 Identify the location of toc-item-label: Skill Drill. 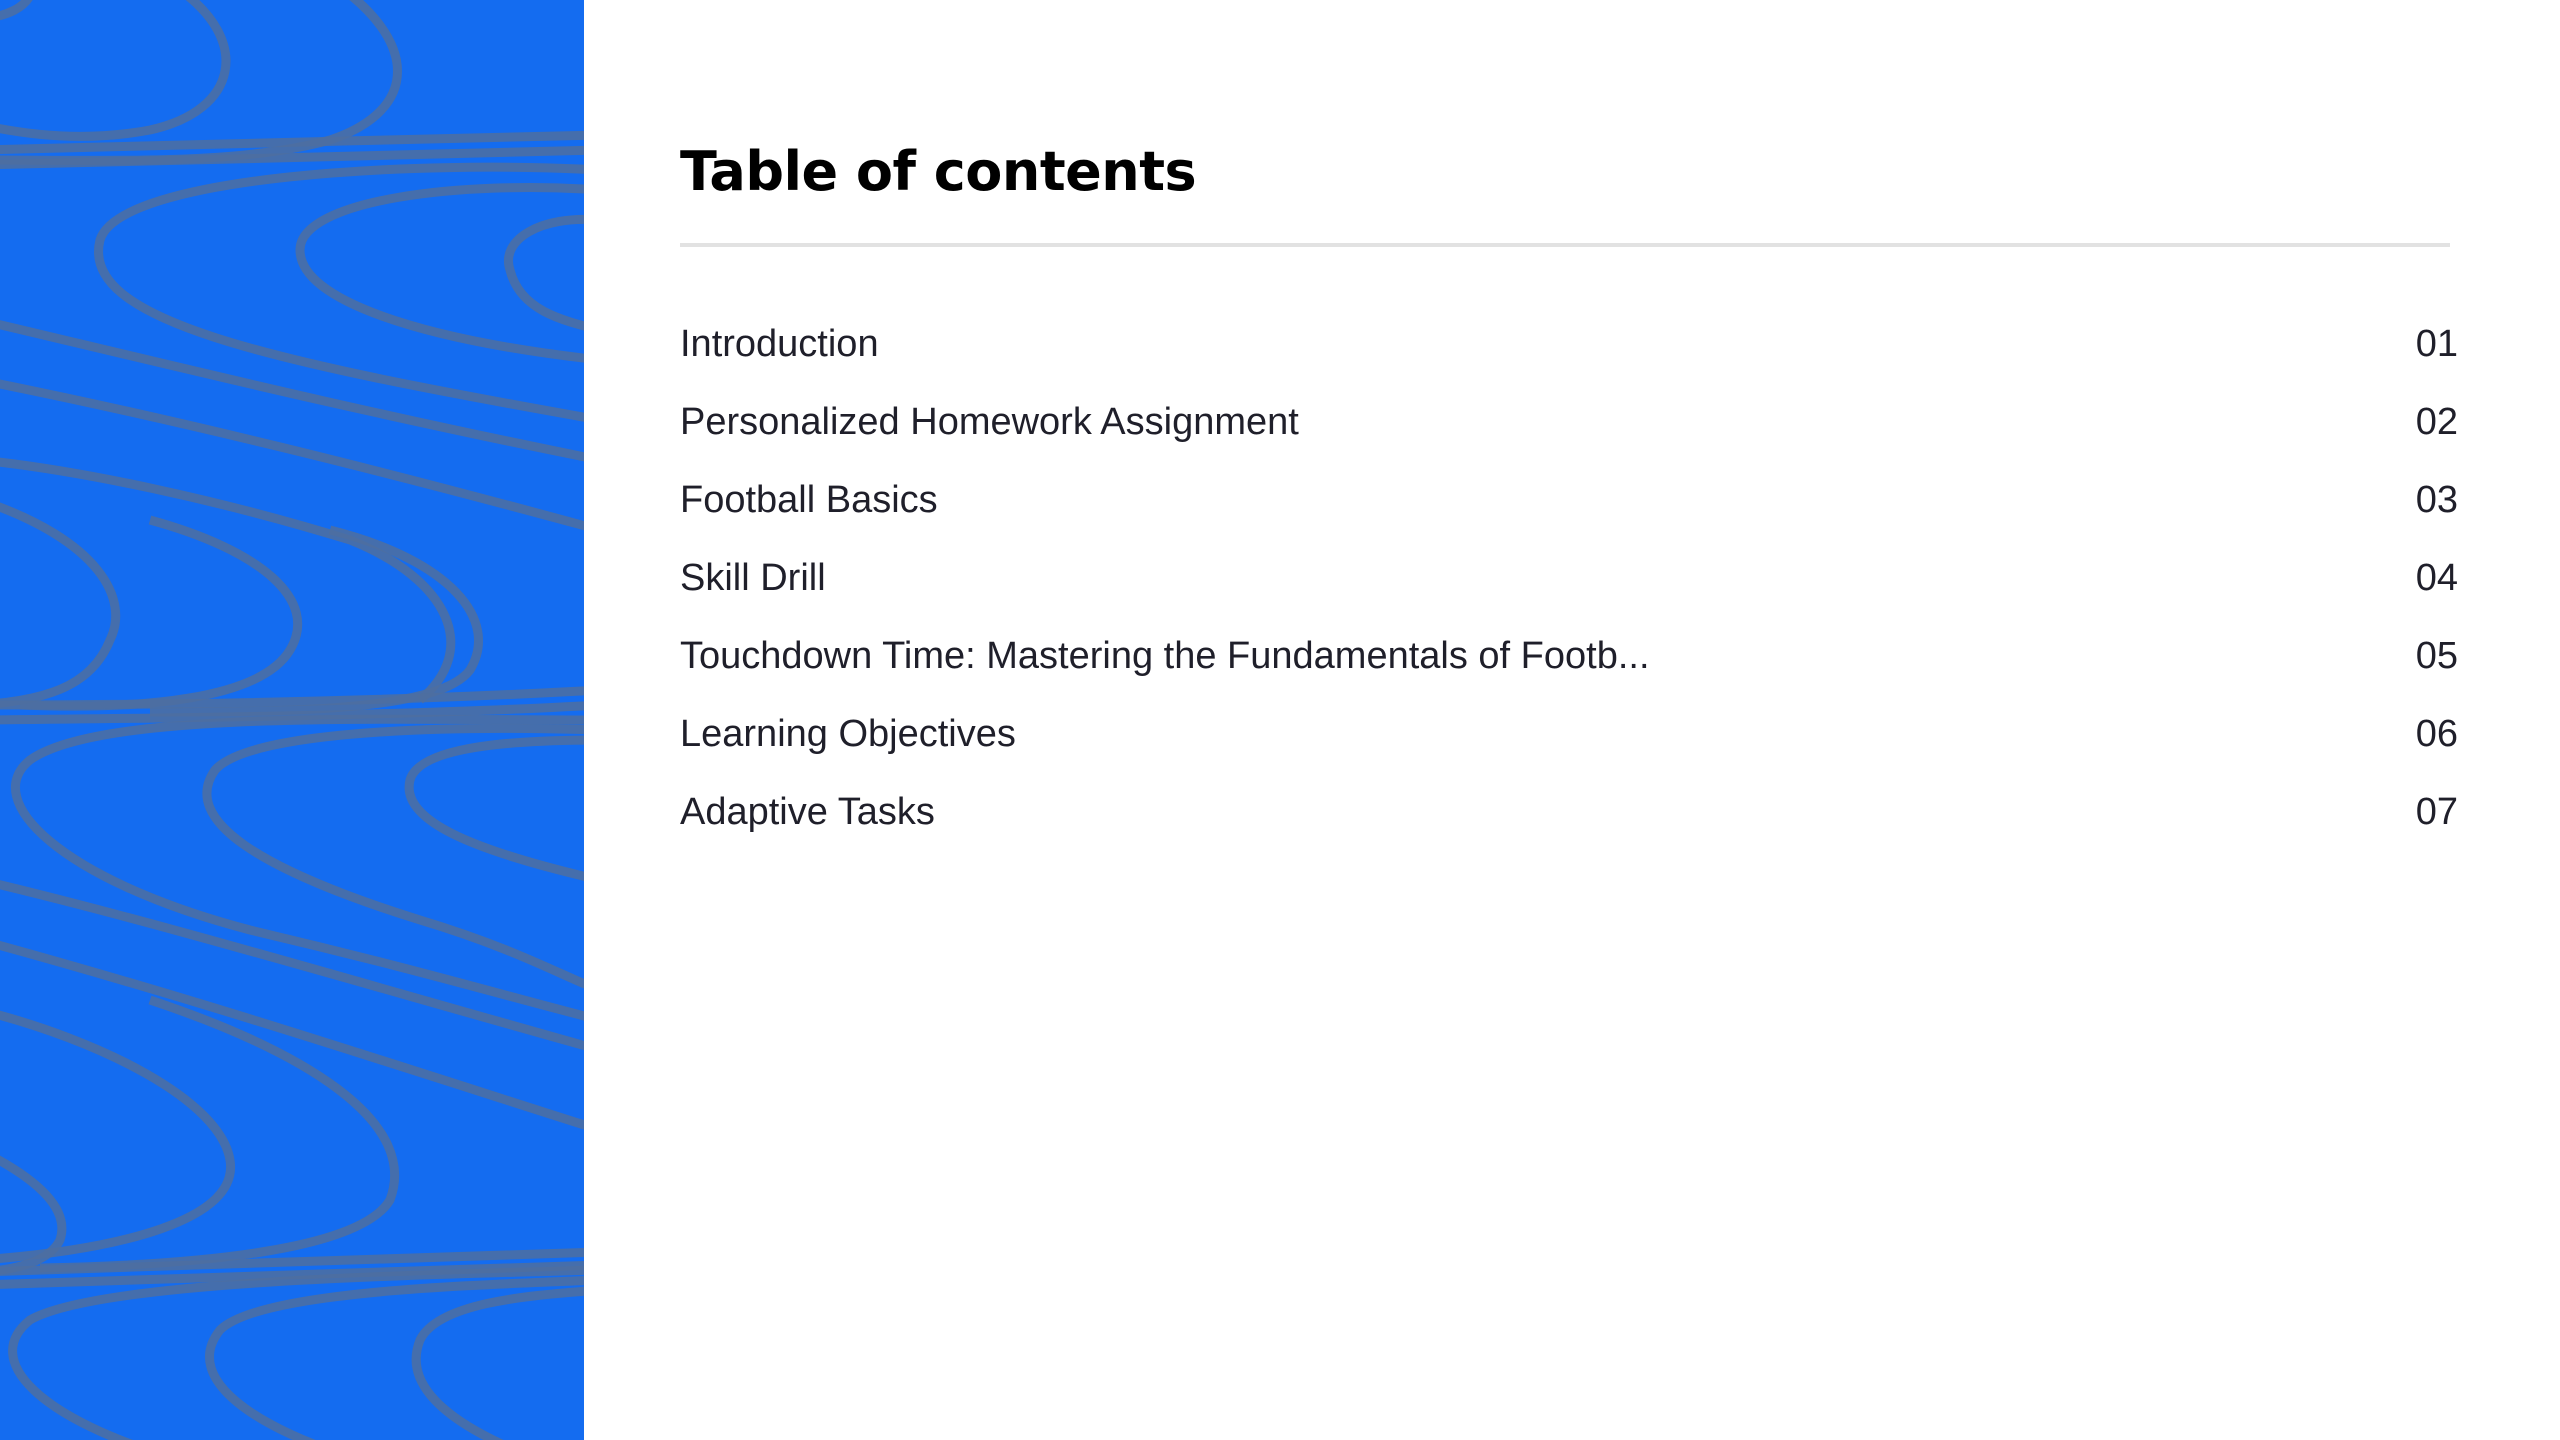
(753, 577).